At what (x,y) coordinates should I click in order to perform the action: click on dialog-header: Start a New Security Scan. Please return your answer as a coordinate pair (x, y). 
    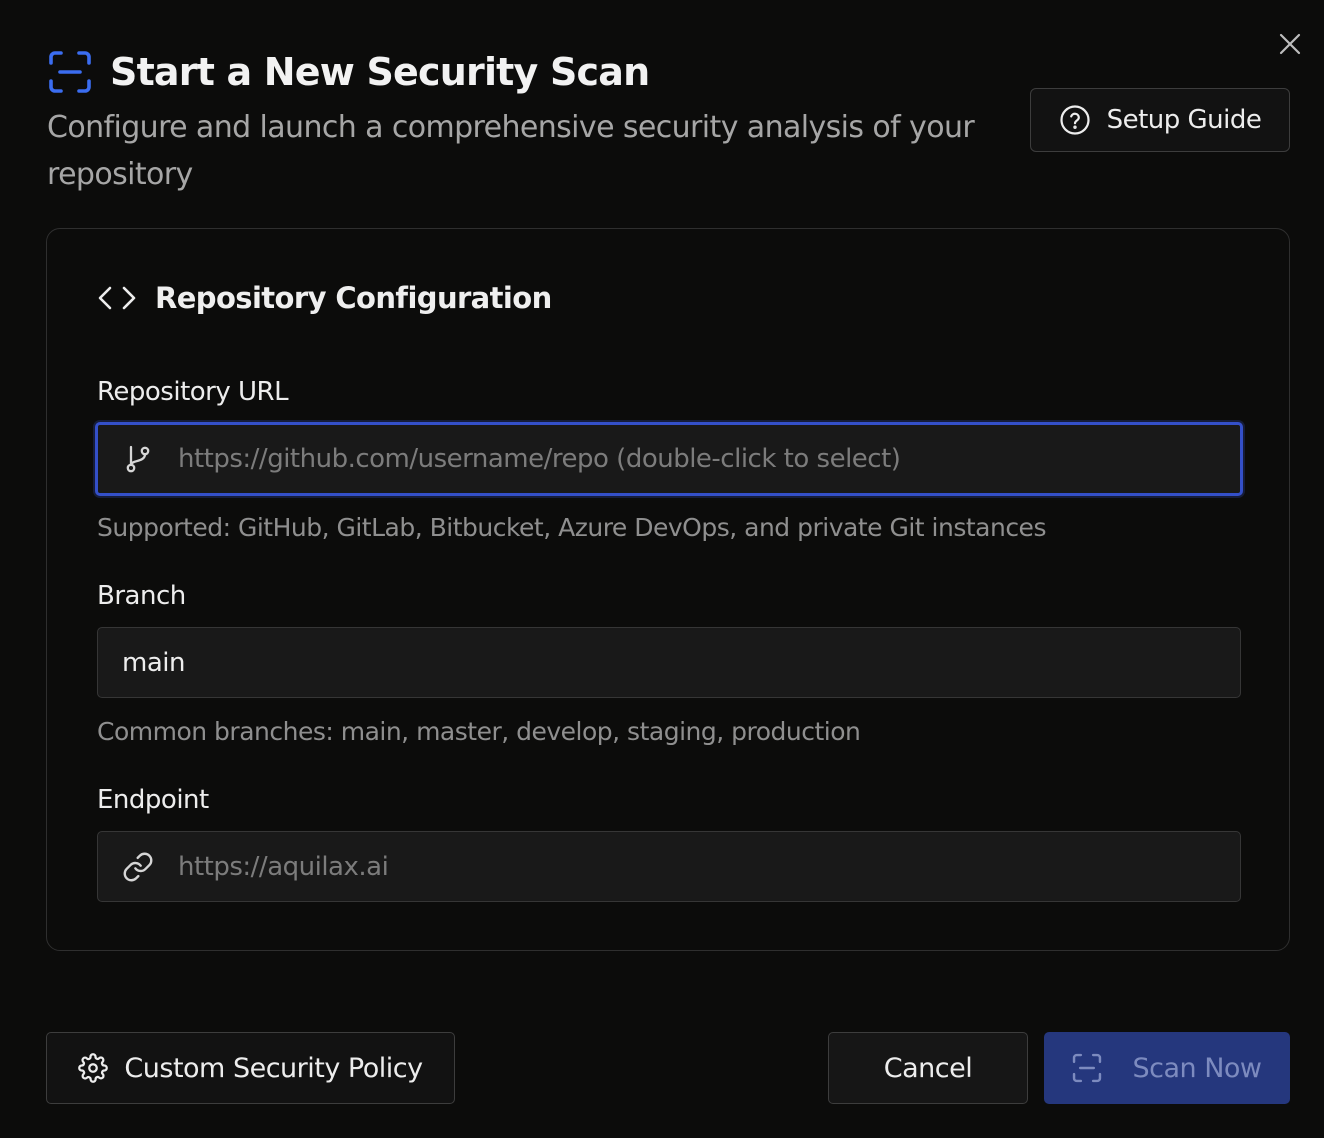
    Looking at the image, I should click on (349, 72).